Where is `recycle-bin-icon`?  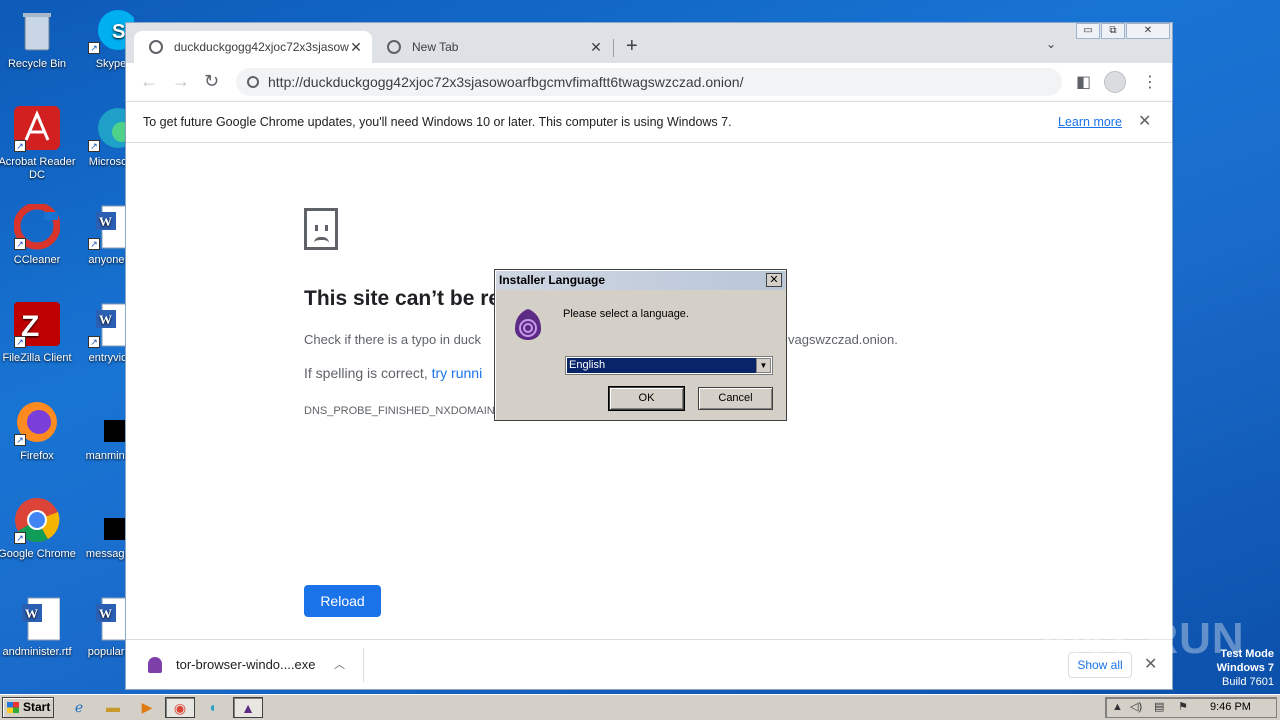
recycle-bin-icon is located at coordinates (37, 31).